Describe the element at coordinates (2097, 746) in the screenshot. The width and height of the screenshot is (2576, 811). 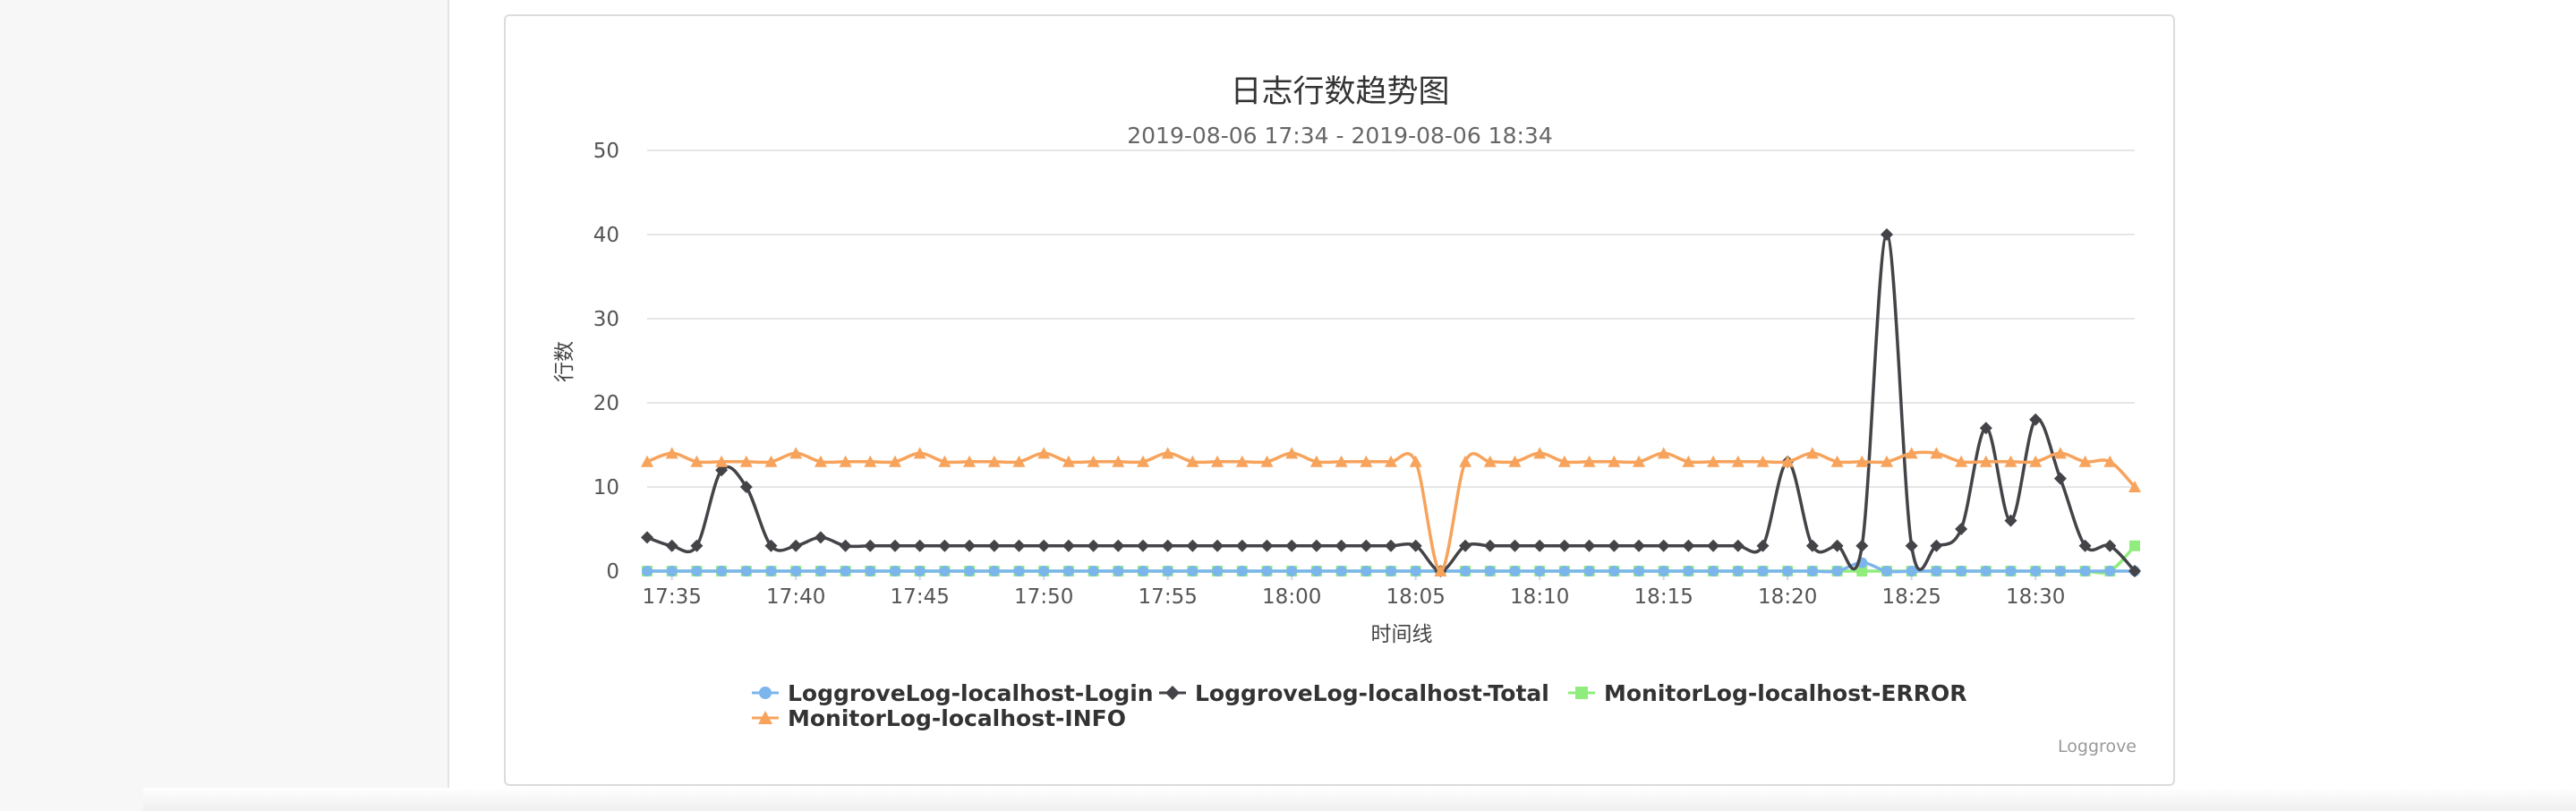
I see `chart-credits: Loggrove` at that location.